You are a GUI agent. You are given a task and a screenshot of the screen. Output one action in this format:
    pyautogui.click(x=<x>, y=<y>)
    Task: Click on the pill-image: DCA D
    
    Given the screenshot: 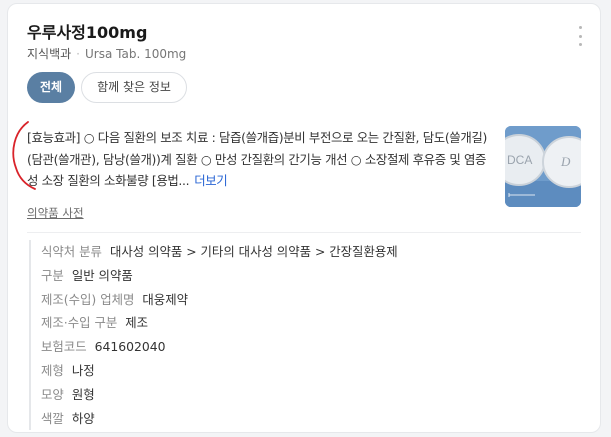 What is the action you would take?
    pyautogui.click(x=543, y=166)
    